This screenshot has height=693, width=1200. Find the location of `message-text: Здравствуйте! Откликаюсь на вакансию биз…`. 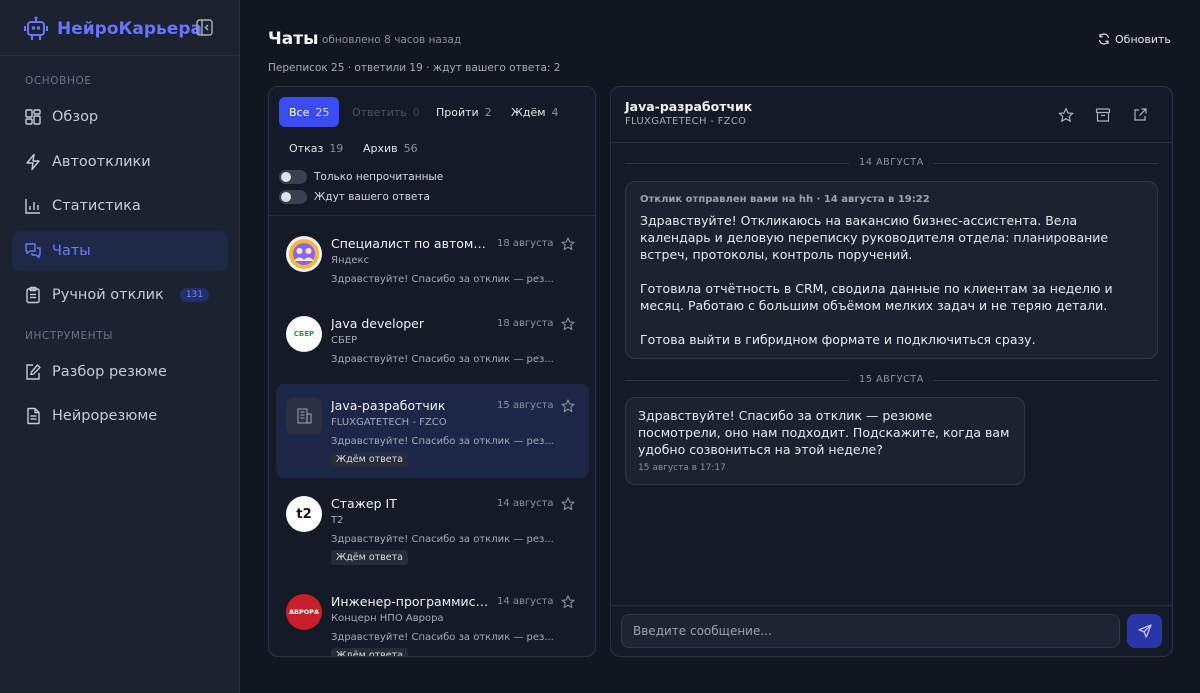

message-text: Здравствуйте! Откликаюсь на вакансию биз… is located at coordinates (876, 280).